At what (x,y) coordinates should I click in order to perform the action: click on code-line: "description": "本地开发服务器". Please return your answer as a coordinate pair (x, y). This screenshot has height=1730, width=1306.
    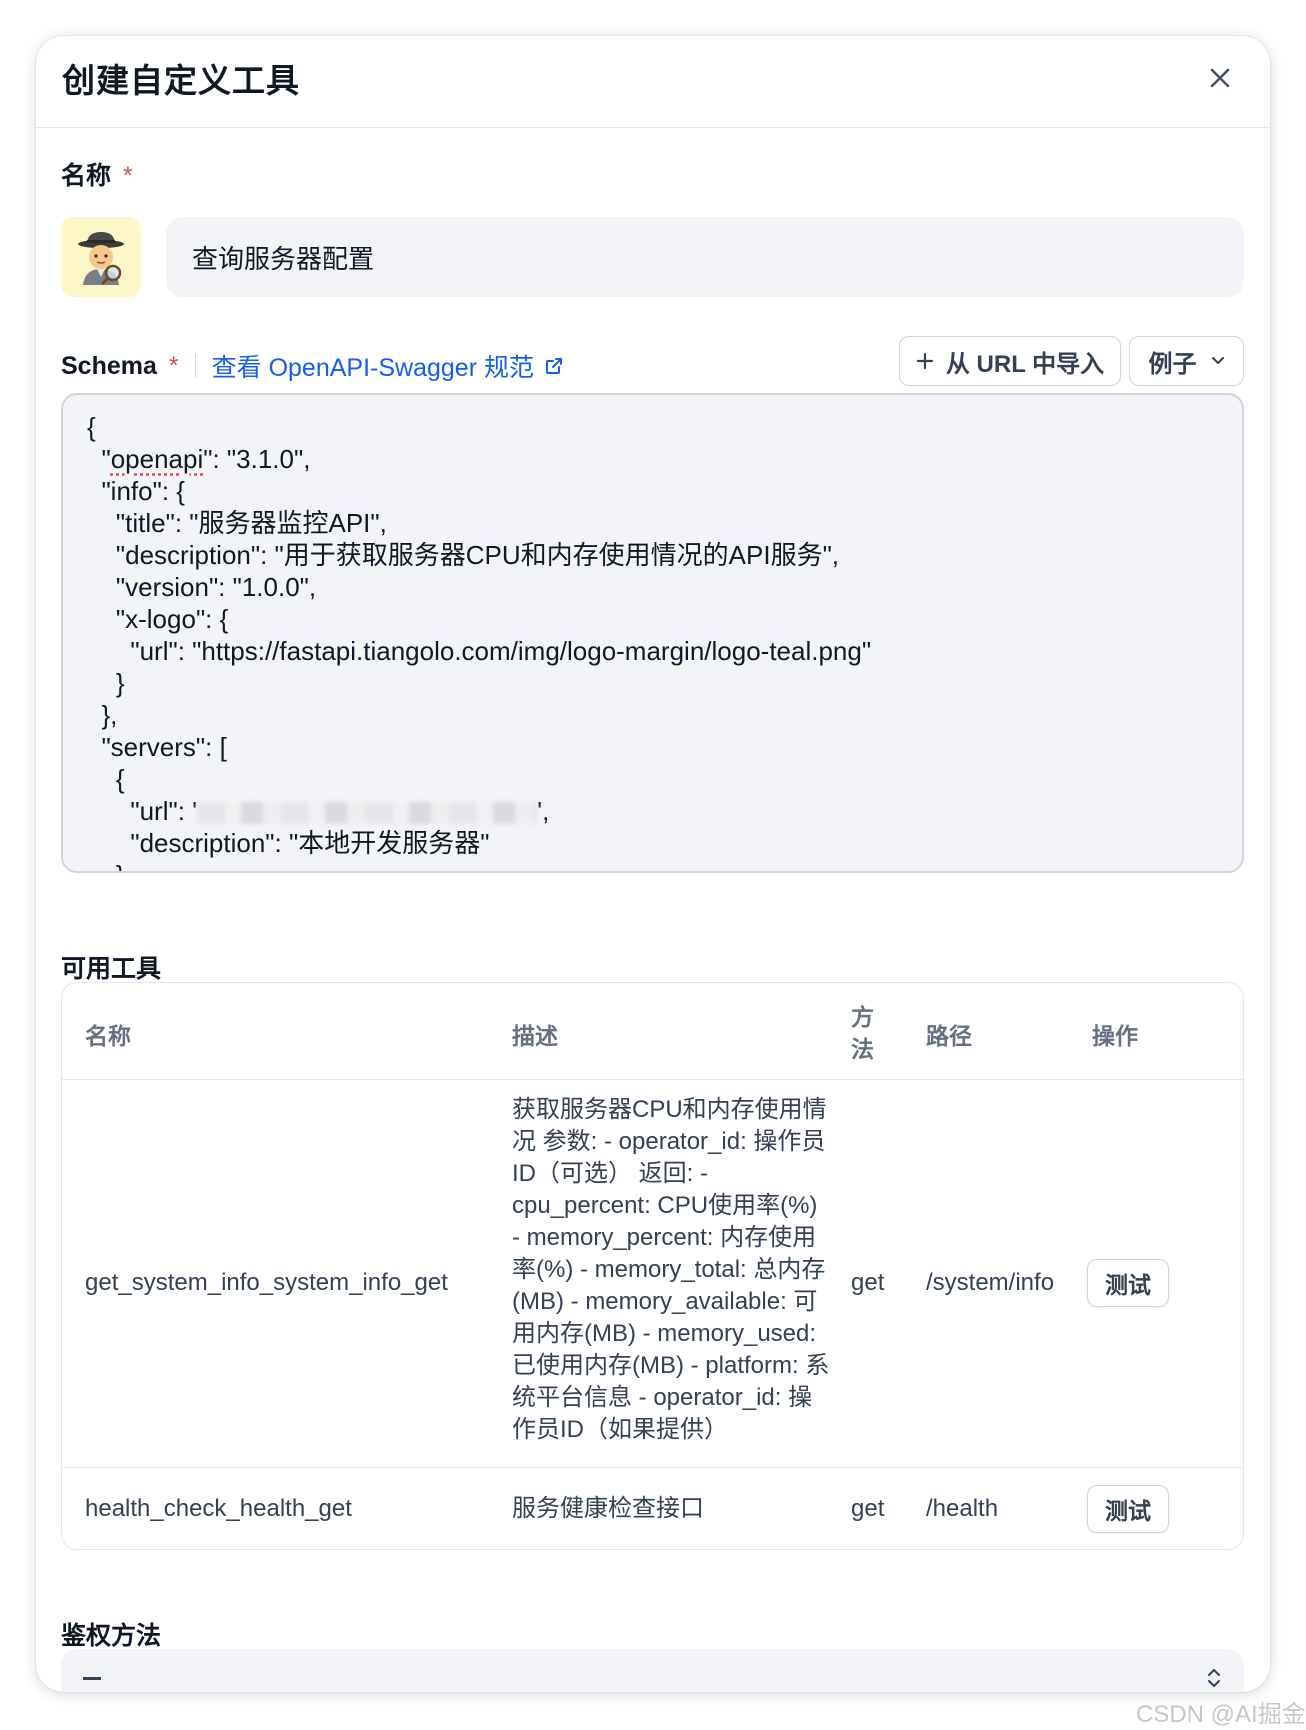
    Looking at the image, I should click on (288, 843).